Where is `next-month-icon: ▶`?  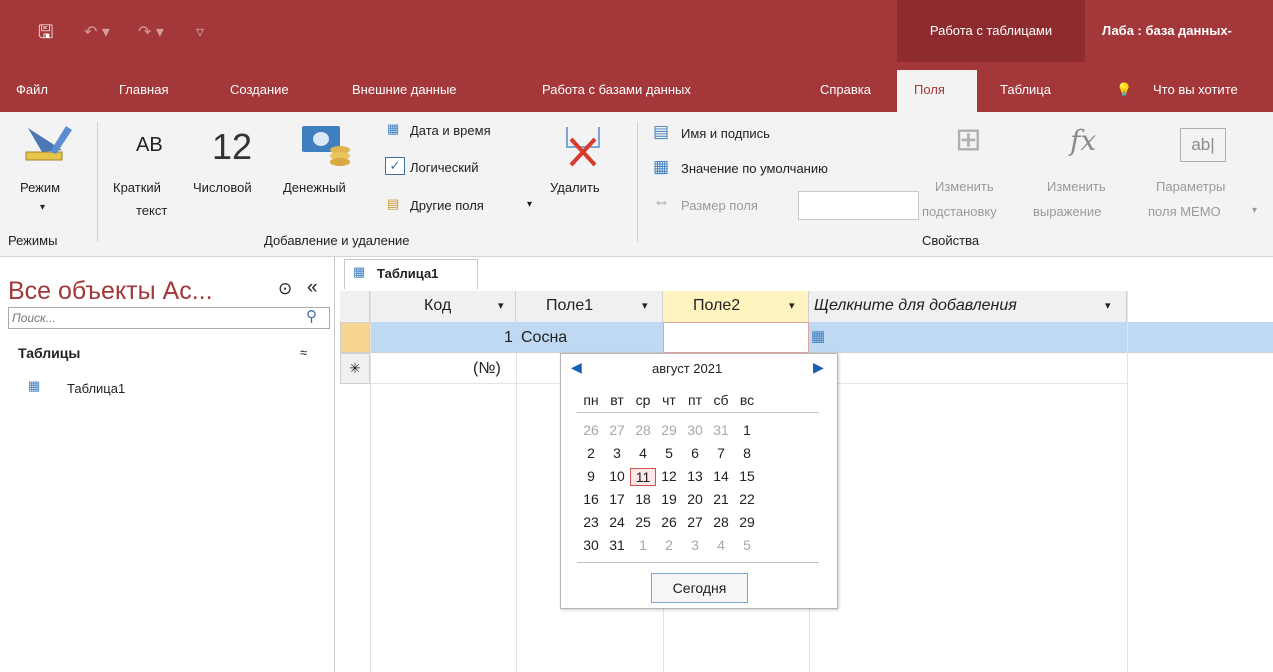 next-month-icon: ▶ is located at coordinates (818, 367).